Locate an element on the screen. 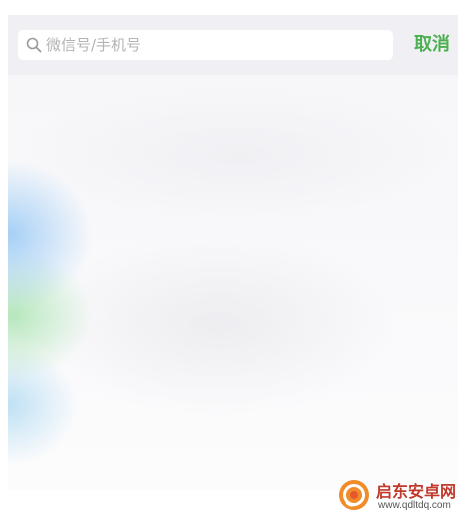  watermark: 启东安卓网 www.qdltdq.com is located at coordinates (400, 495).